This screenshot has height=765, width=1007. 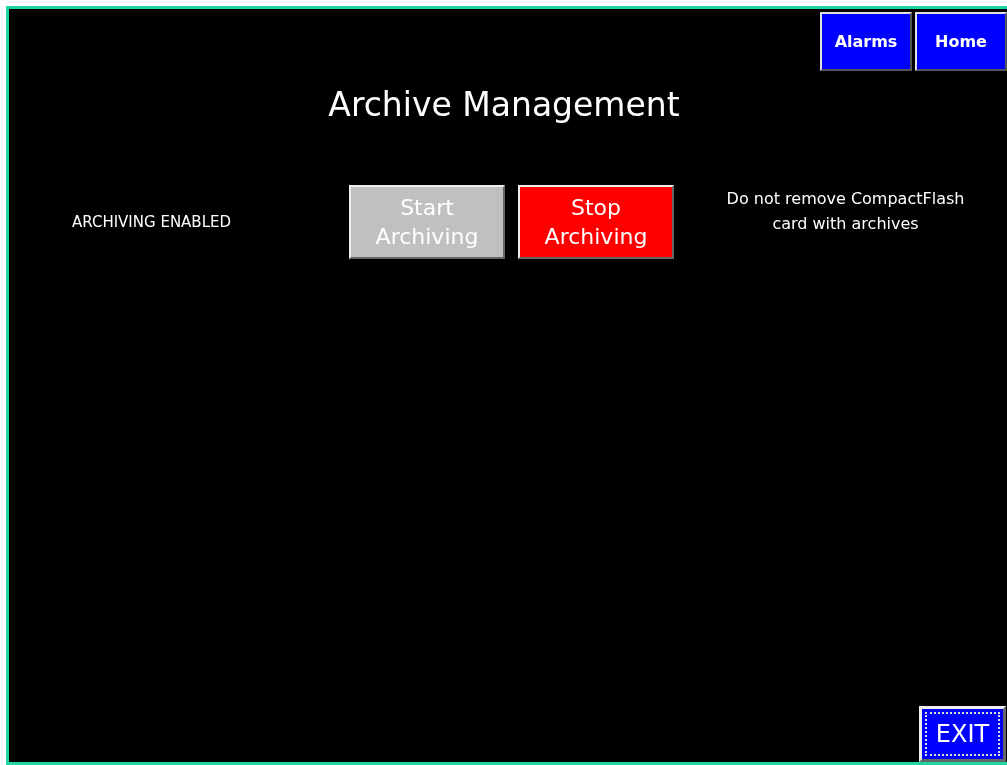 I want to click on screen-title: Archive Management, so click(x=504, y=105).